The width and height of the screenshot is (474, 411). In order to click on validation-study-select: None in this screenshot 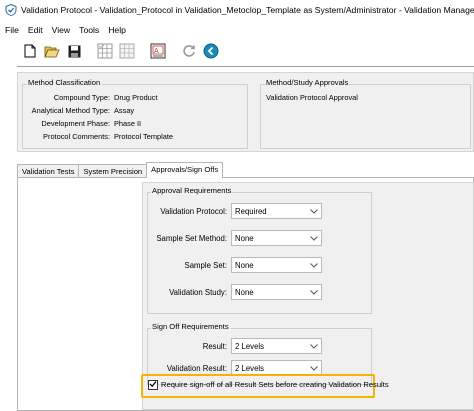, I will do `click(276, 292)`.